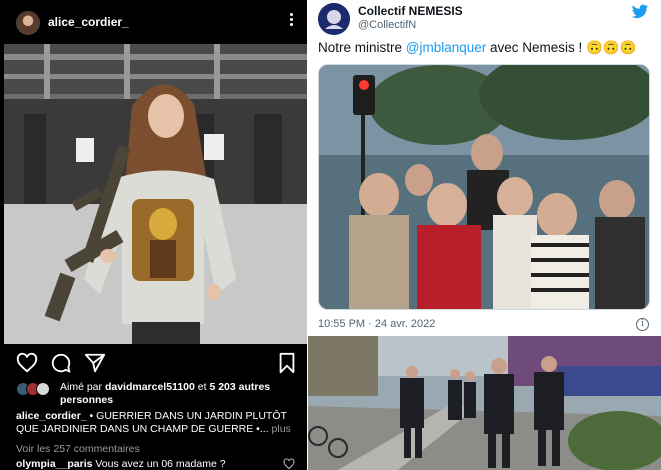 The width and height of the screenshot is (661, 470). I want to click on share-icon, so click(95, 363).